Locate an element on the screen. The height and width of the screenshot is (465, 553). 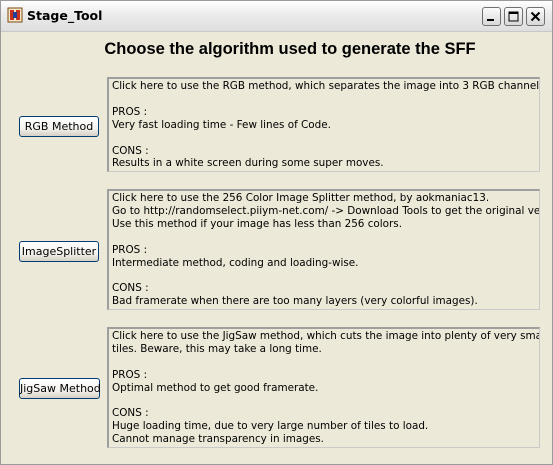
close-button is located at coordinates (535, 16).